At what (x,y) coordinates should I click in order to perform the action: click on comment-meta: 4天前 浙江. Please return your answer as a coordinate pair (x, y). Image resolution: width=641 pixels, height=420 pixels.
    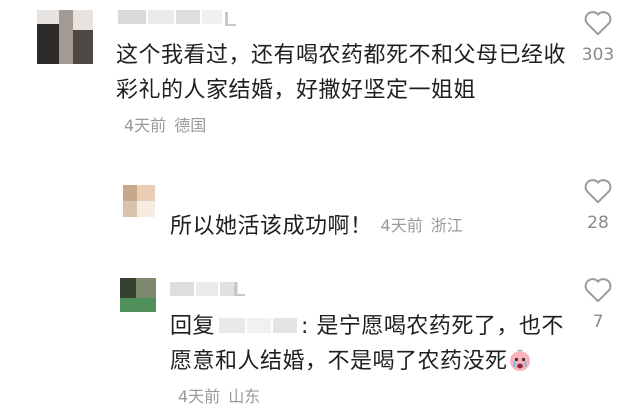
    Looking at the image, I should click on (422, 225).